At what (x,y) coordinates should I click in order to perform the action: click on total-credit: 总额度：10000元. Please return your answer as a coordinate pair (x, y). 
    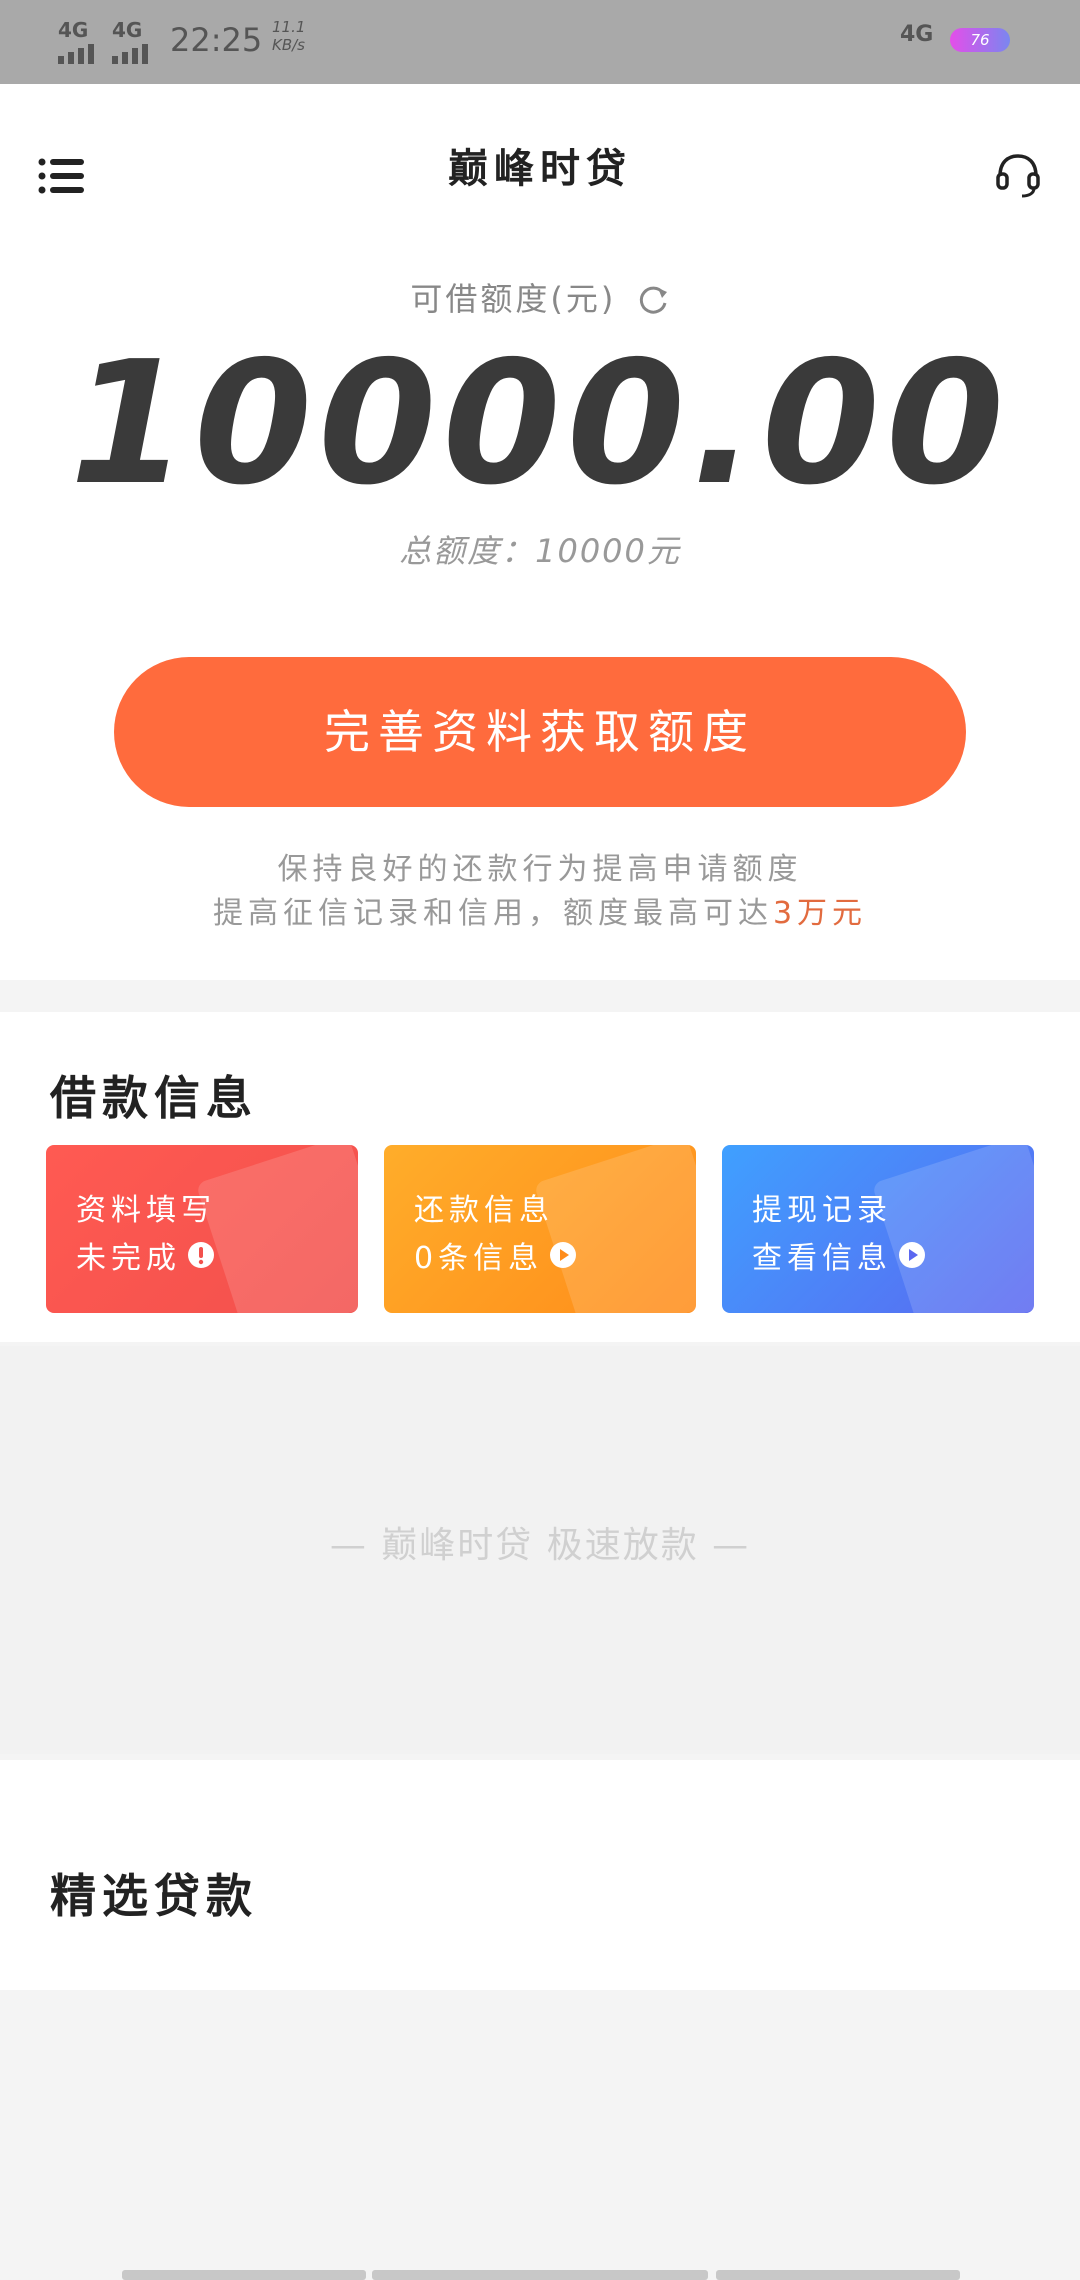
    Looking at the image, I should click on (540, 551).